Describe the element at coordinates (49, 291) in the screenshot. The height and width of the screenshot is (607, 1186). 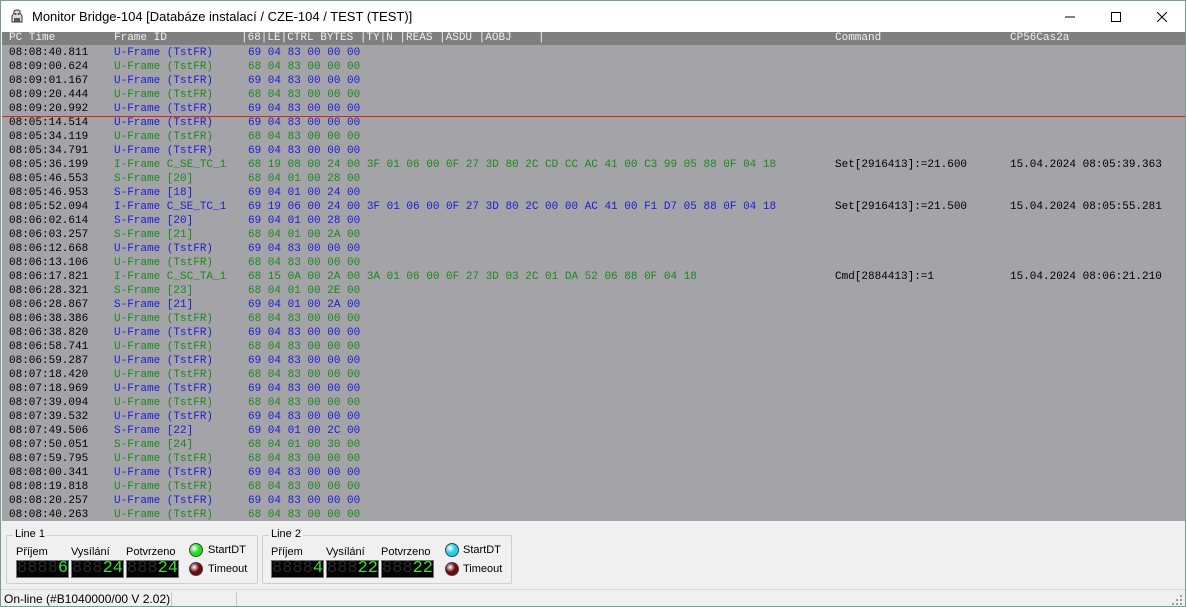
I see `log-cell-time: 08:06:28.321` at that location.